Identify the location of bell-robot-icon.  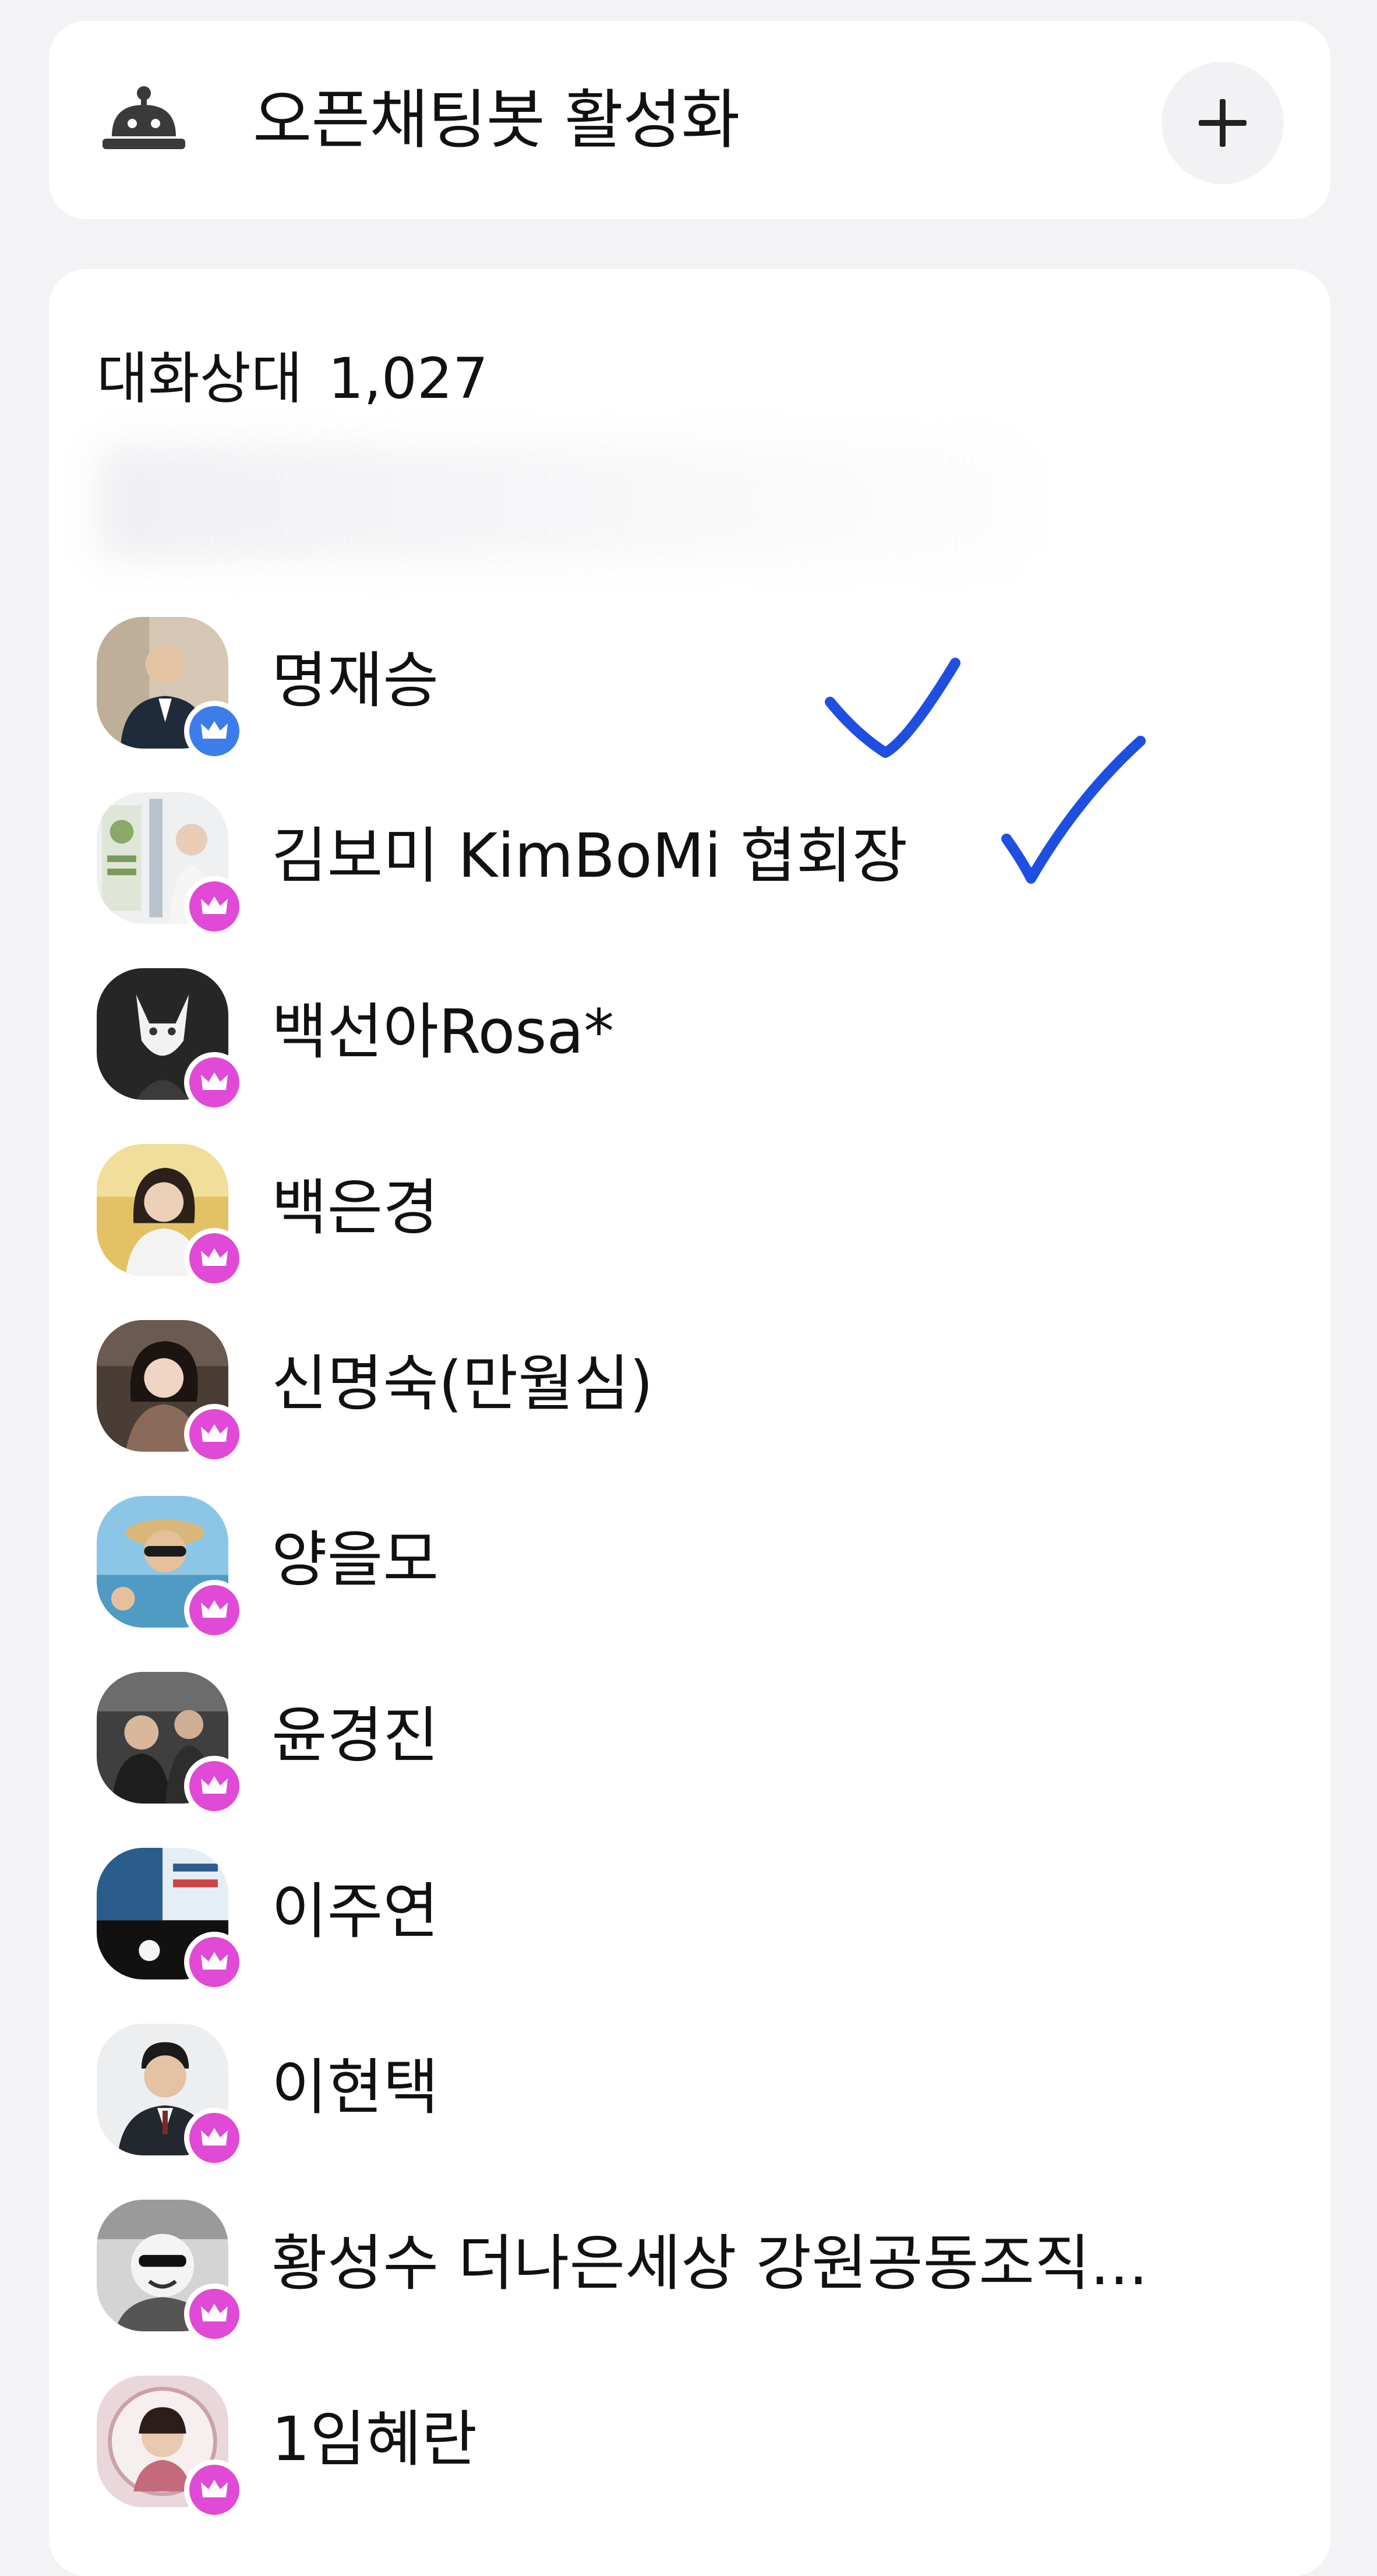
(144, 120).